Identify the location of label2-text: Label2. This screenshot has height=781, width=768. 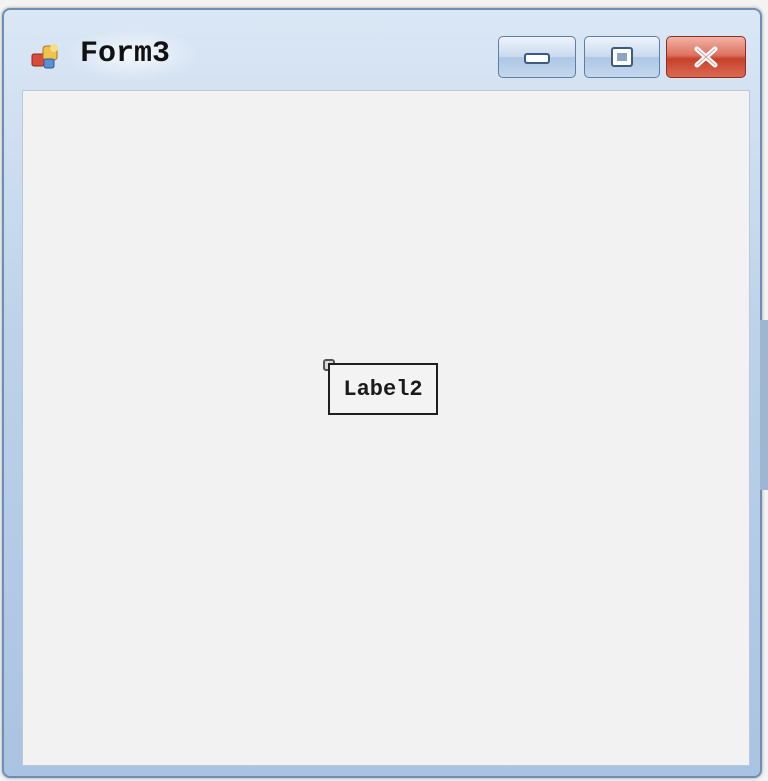
(383, 389).